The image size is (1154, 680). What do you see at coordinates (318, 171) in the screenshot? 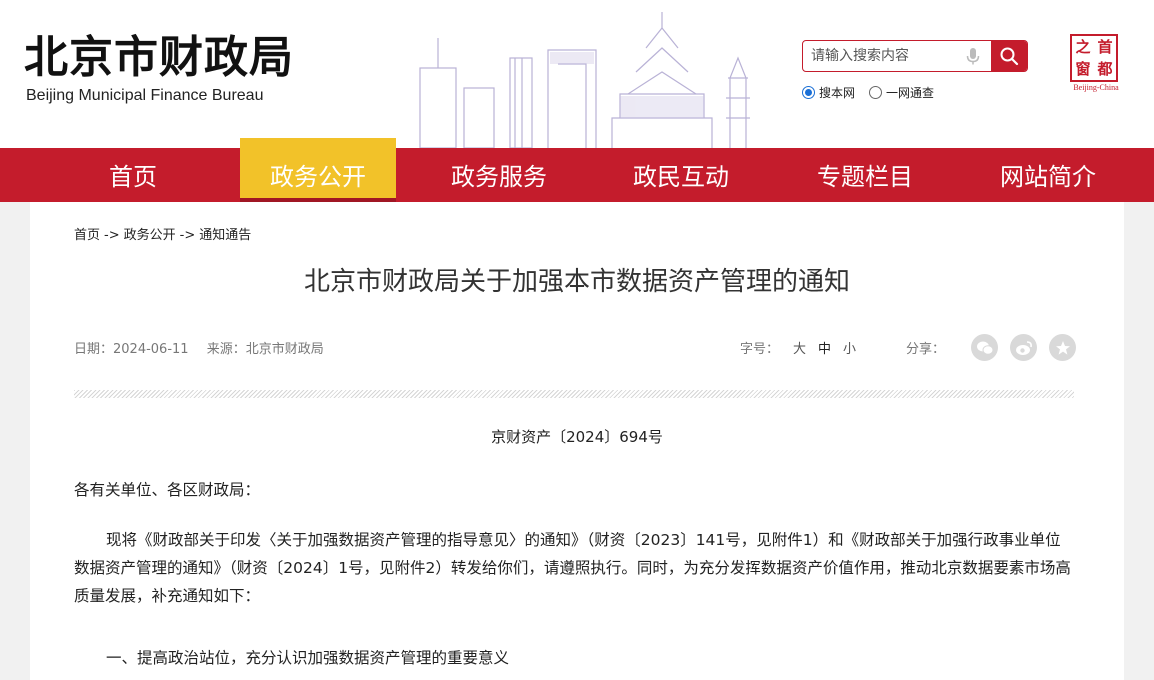
I see `nav-item-government-affairs: 政务公开` at bounding box center [318, 171].